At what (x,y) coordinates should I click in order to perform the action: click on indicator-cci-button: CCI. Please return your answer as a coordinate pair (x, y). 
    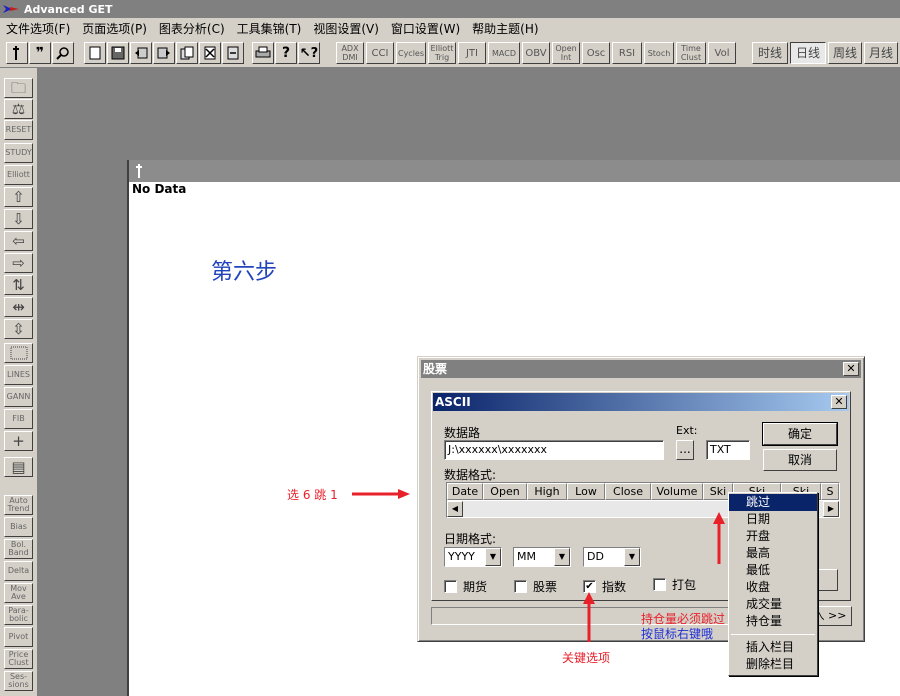
    Looking at the image, I should click on (380, 53).